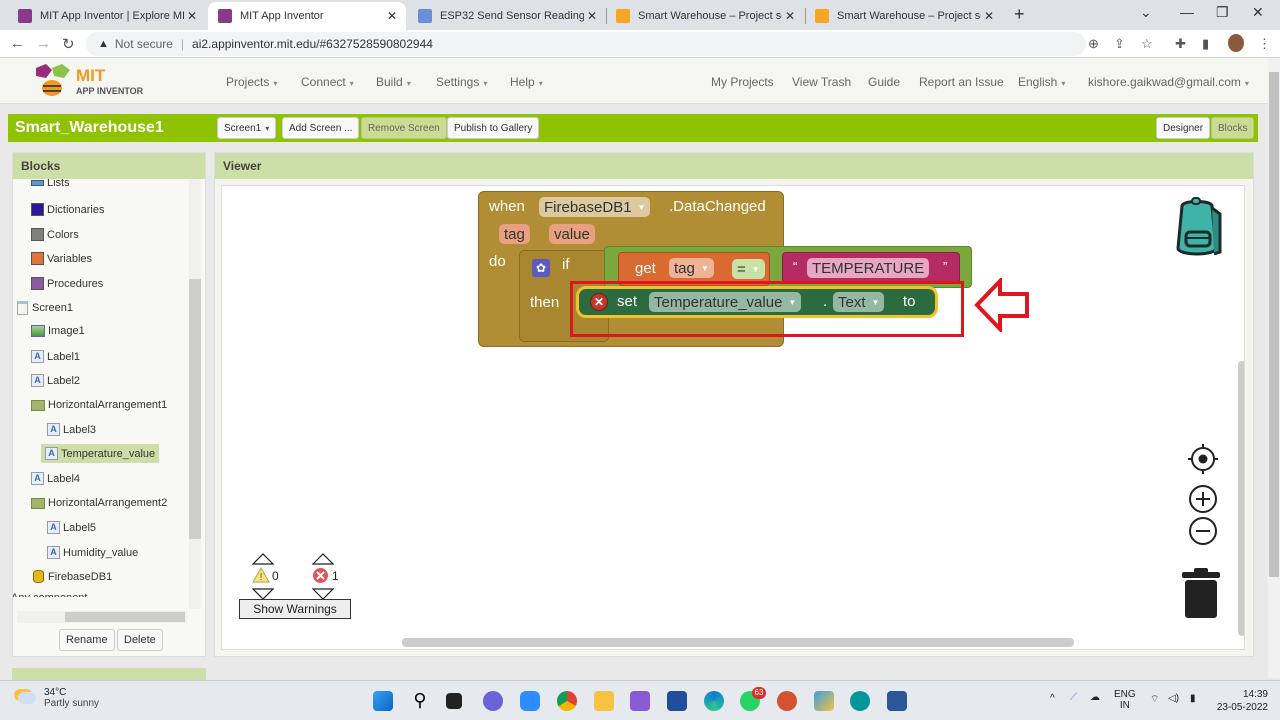 This screenshot has width=1280, height=720. Describe the element at coordinates (383, 701) in the screenshot. I see `windows-start-icon` at that location.